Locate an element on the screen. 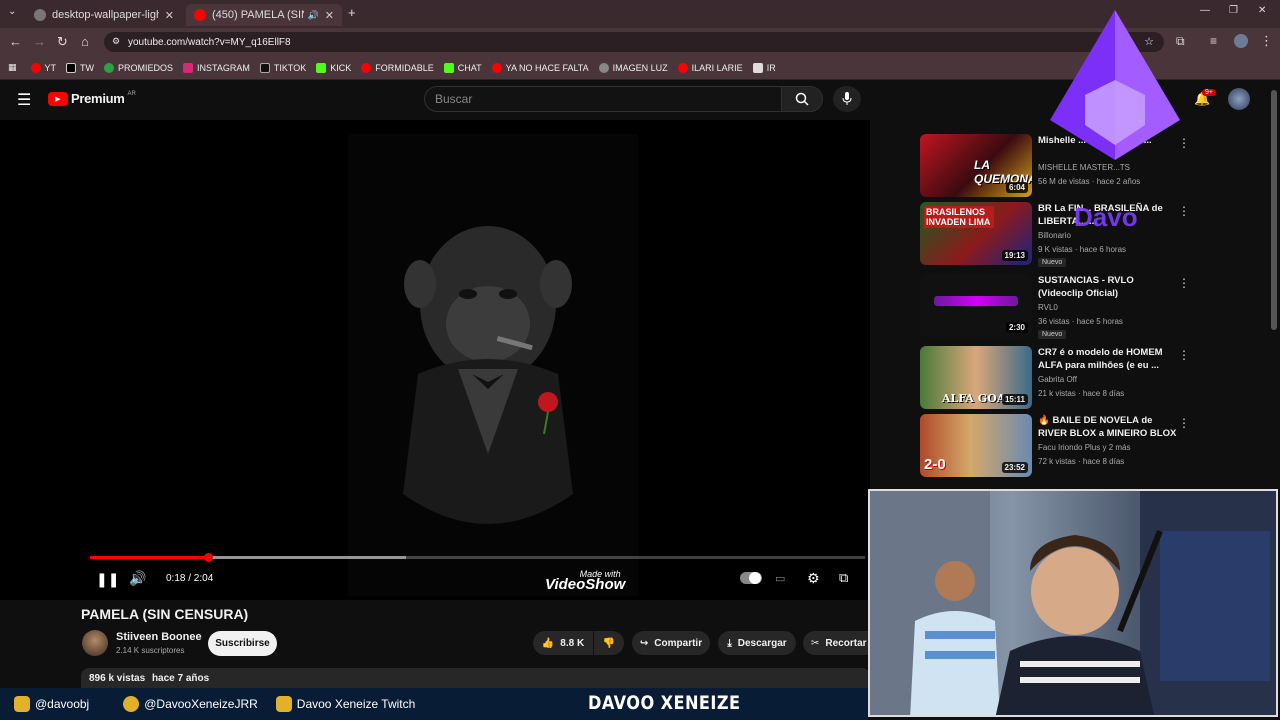 The width and height of the screenshot is (1280, 720). dislike-button: 👎 is located at coordinates (609, 643).